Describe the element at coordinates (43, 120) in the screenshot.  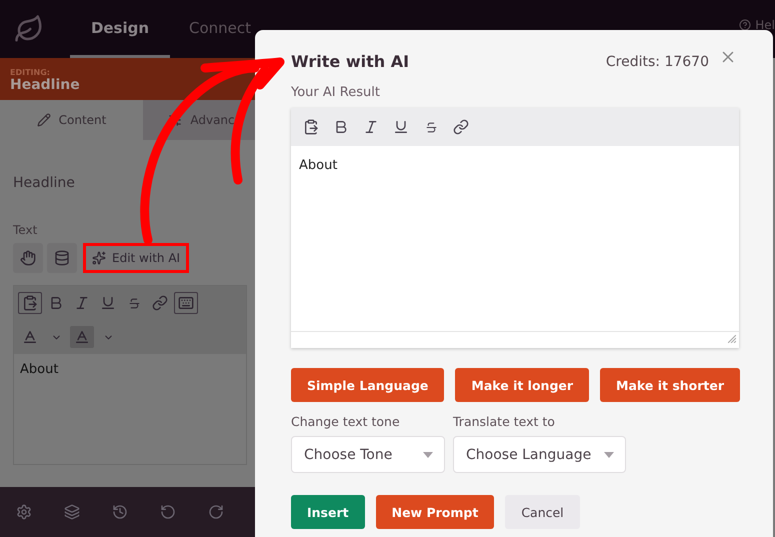
I see `pencil-icon` at that location.